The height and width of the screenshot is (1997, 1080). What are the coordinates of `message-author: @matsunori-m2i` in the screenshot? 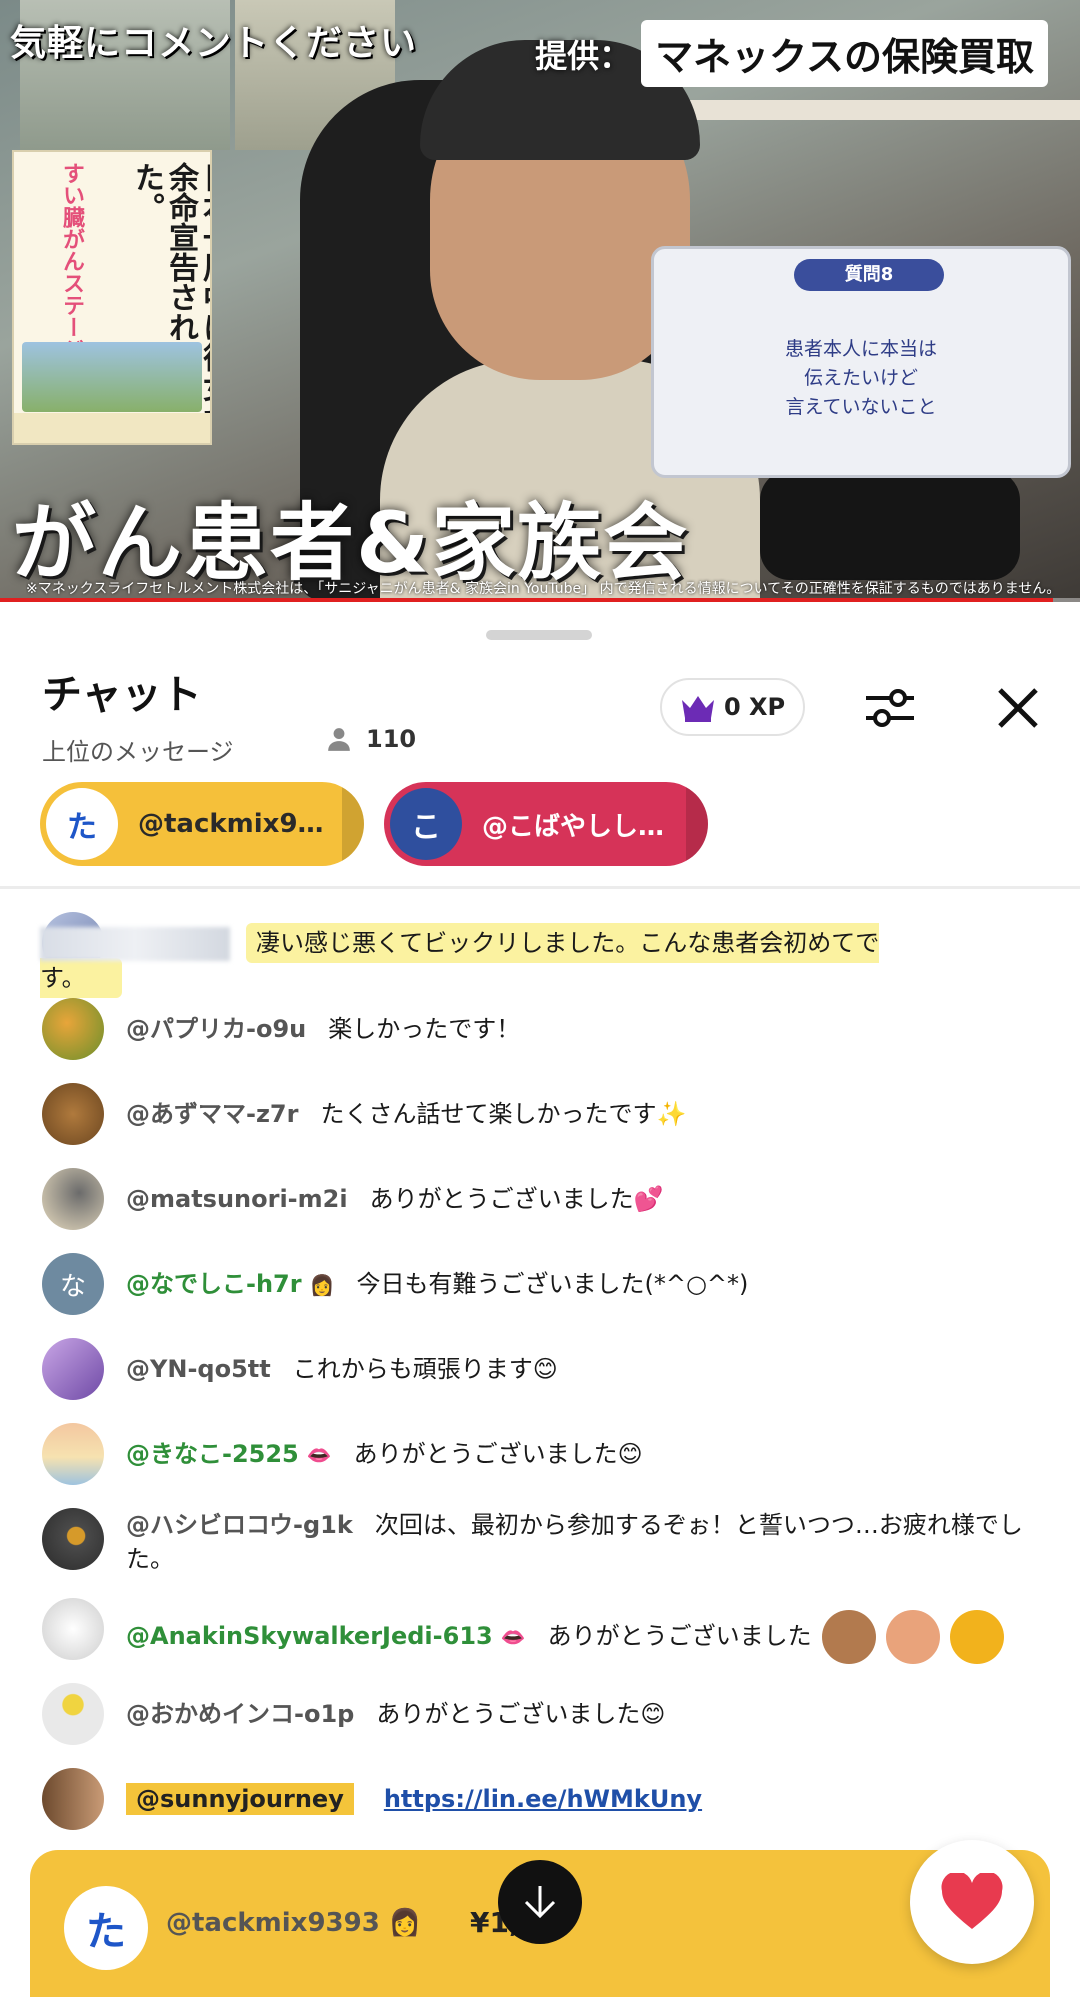 It's located at (237, 1199).